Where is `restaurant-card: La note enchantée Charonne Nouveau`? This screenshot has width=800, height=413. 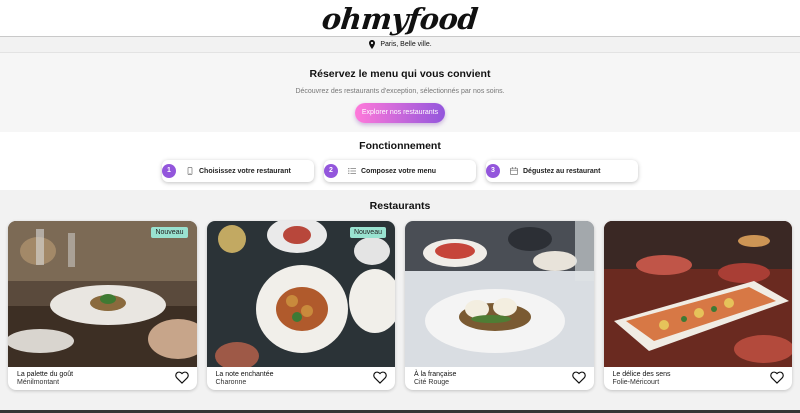
restaurant-card: La note enchantée Charonne Nouveau is located at coordinates (301, 305).